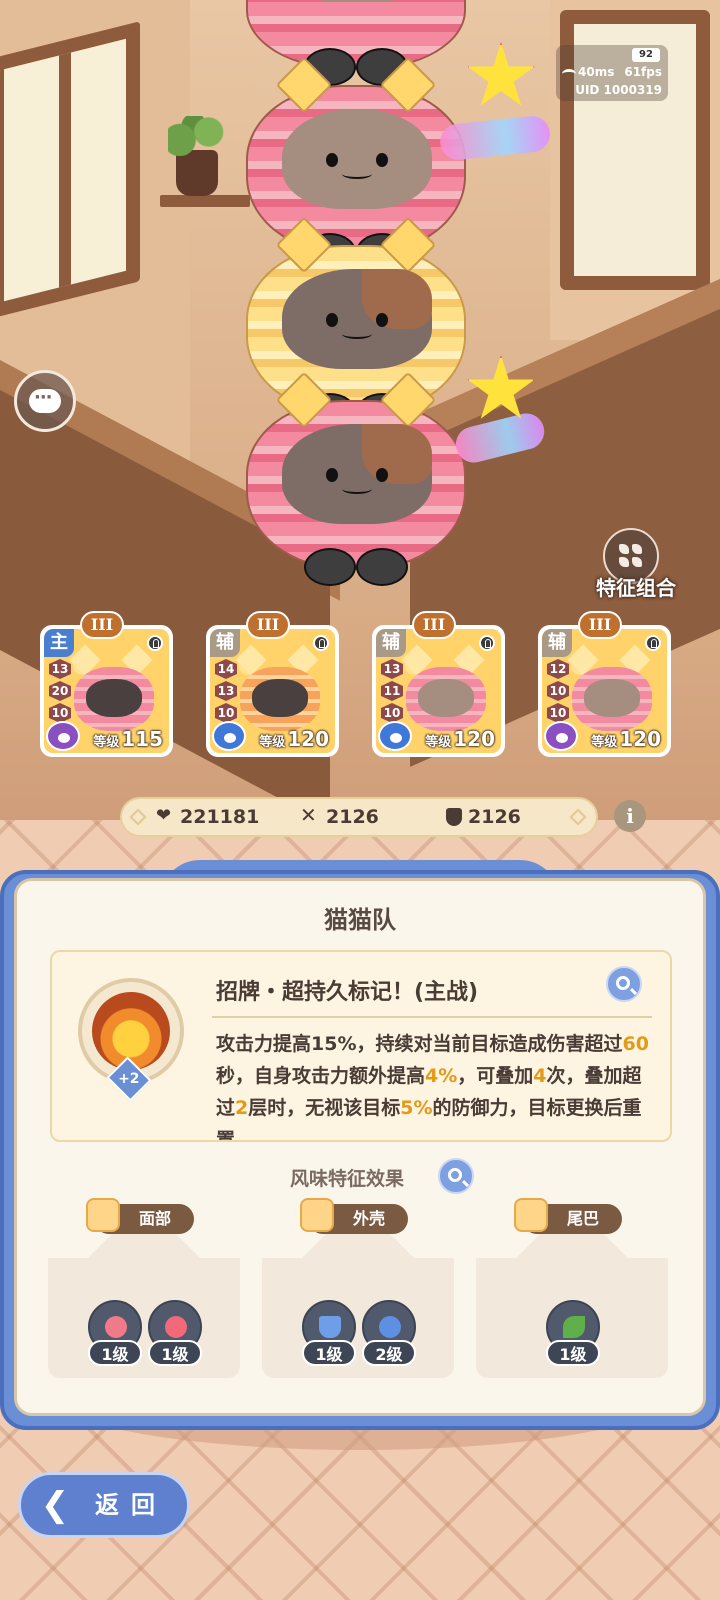 The height and width of the screenshot is (1600, 720). What do you see at coordinates (358, 1288) in the screenshot?
I see `trait-card-shell: 外壳 1级 2级` at bounding box center [358, 1288].